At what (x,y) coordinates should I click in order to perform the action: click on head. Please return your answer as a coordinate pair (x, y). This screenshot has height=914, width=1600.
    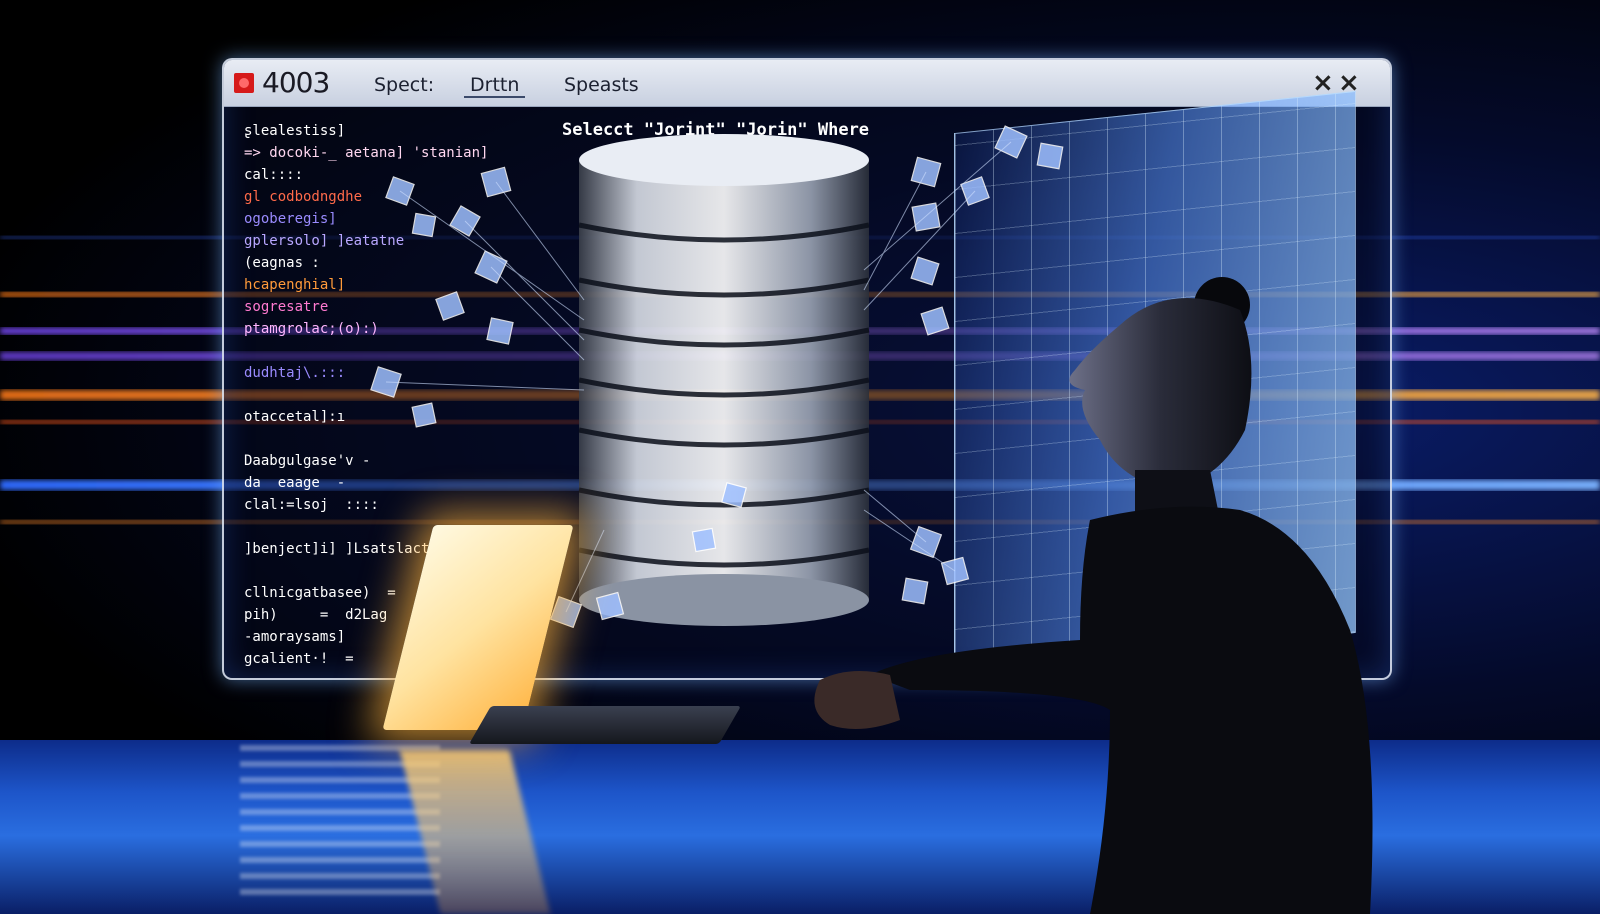
    Looking at the image, I should click on (1160, 394).